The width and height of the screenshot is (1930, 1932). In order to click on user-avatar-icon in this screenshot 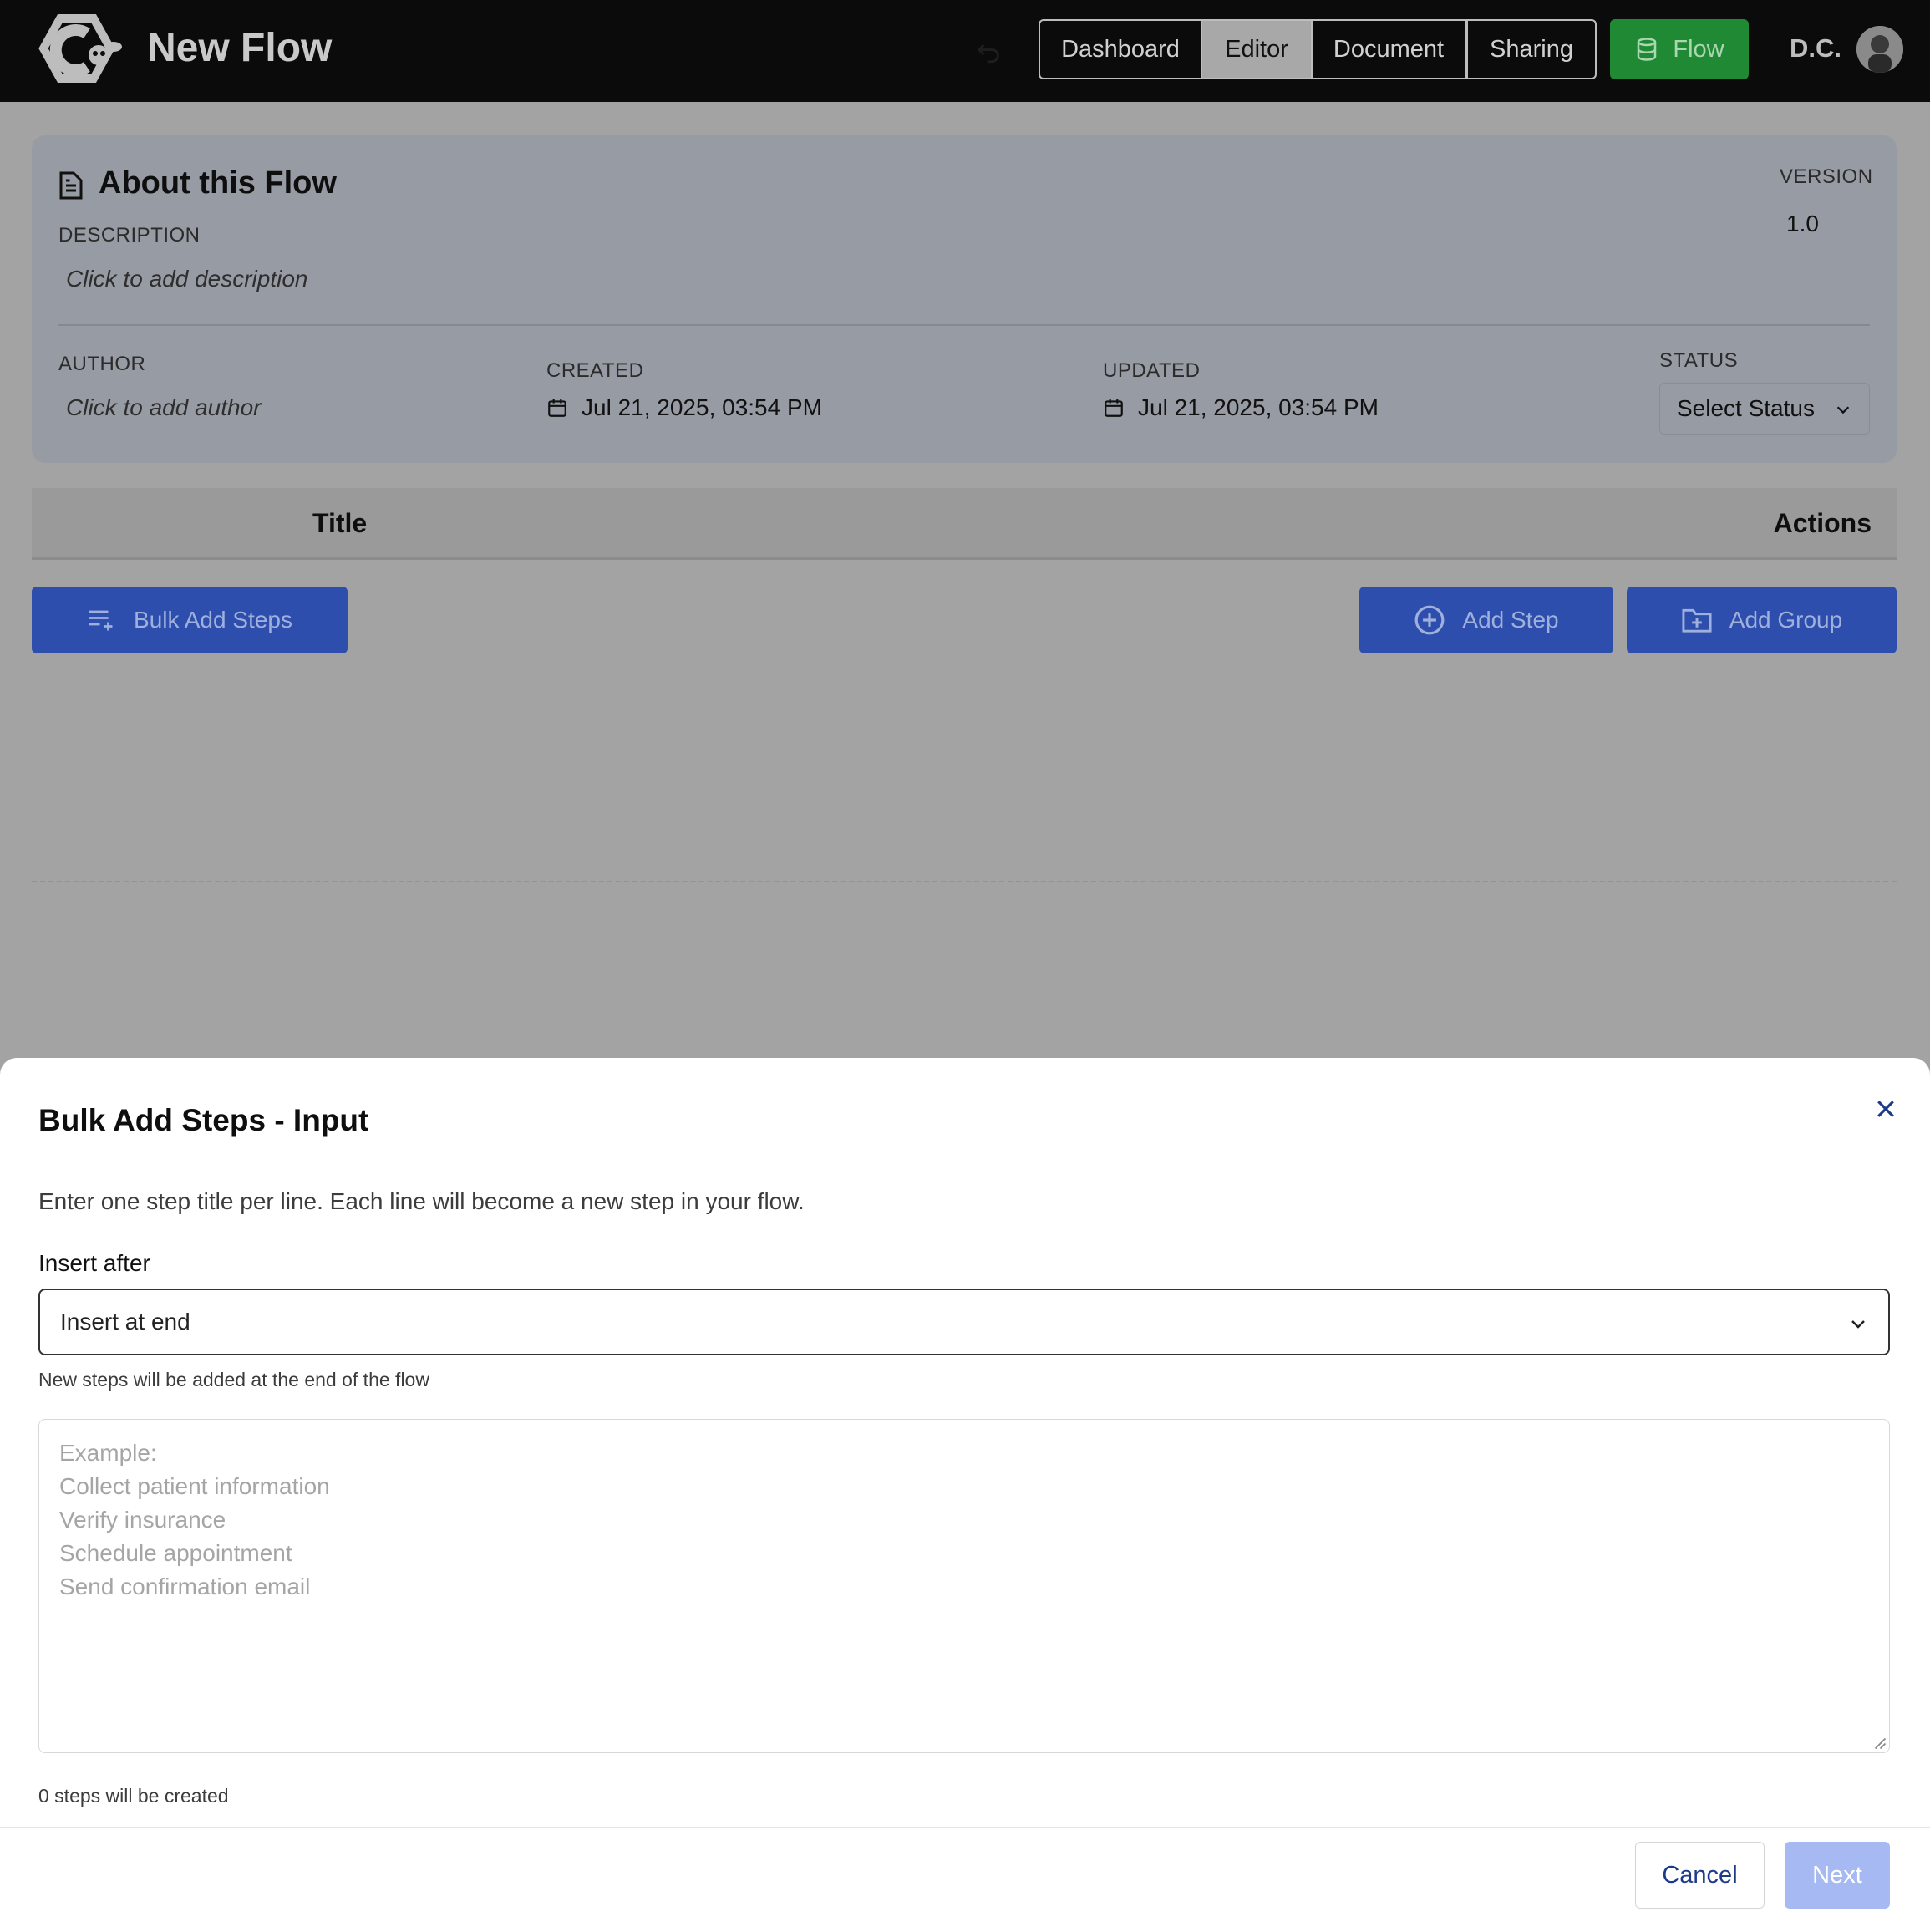, I will do `click(1880, 49)`.